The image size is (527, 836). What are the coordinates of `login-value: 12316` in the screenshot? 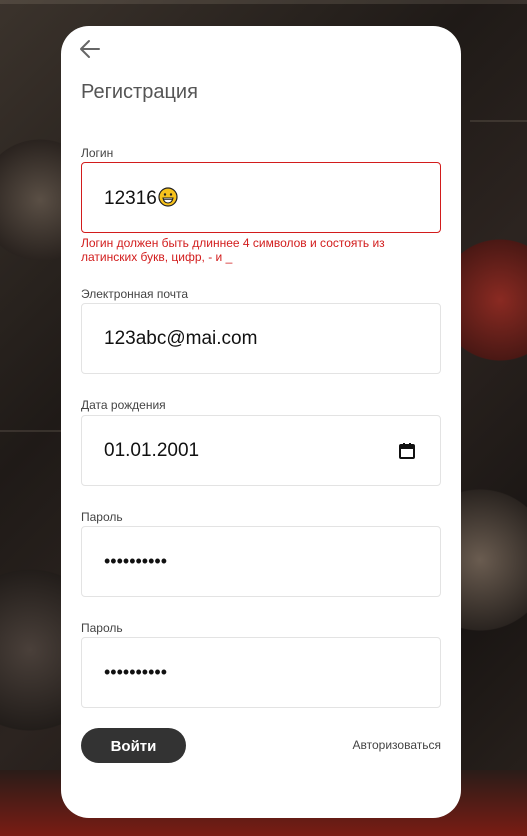 It's located at (130, 198).